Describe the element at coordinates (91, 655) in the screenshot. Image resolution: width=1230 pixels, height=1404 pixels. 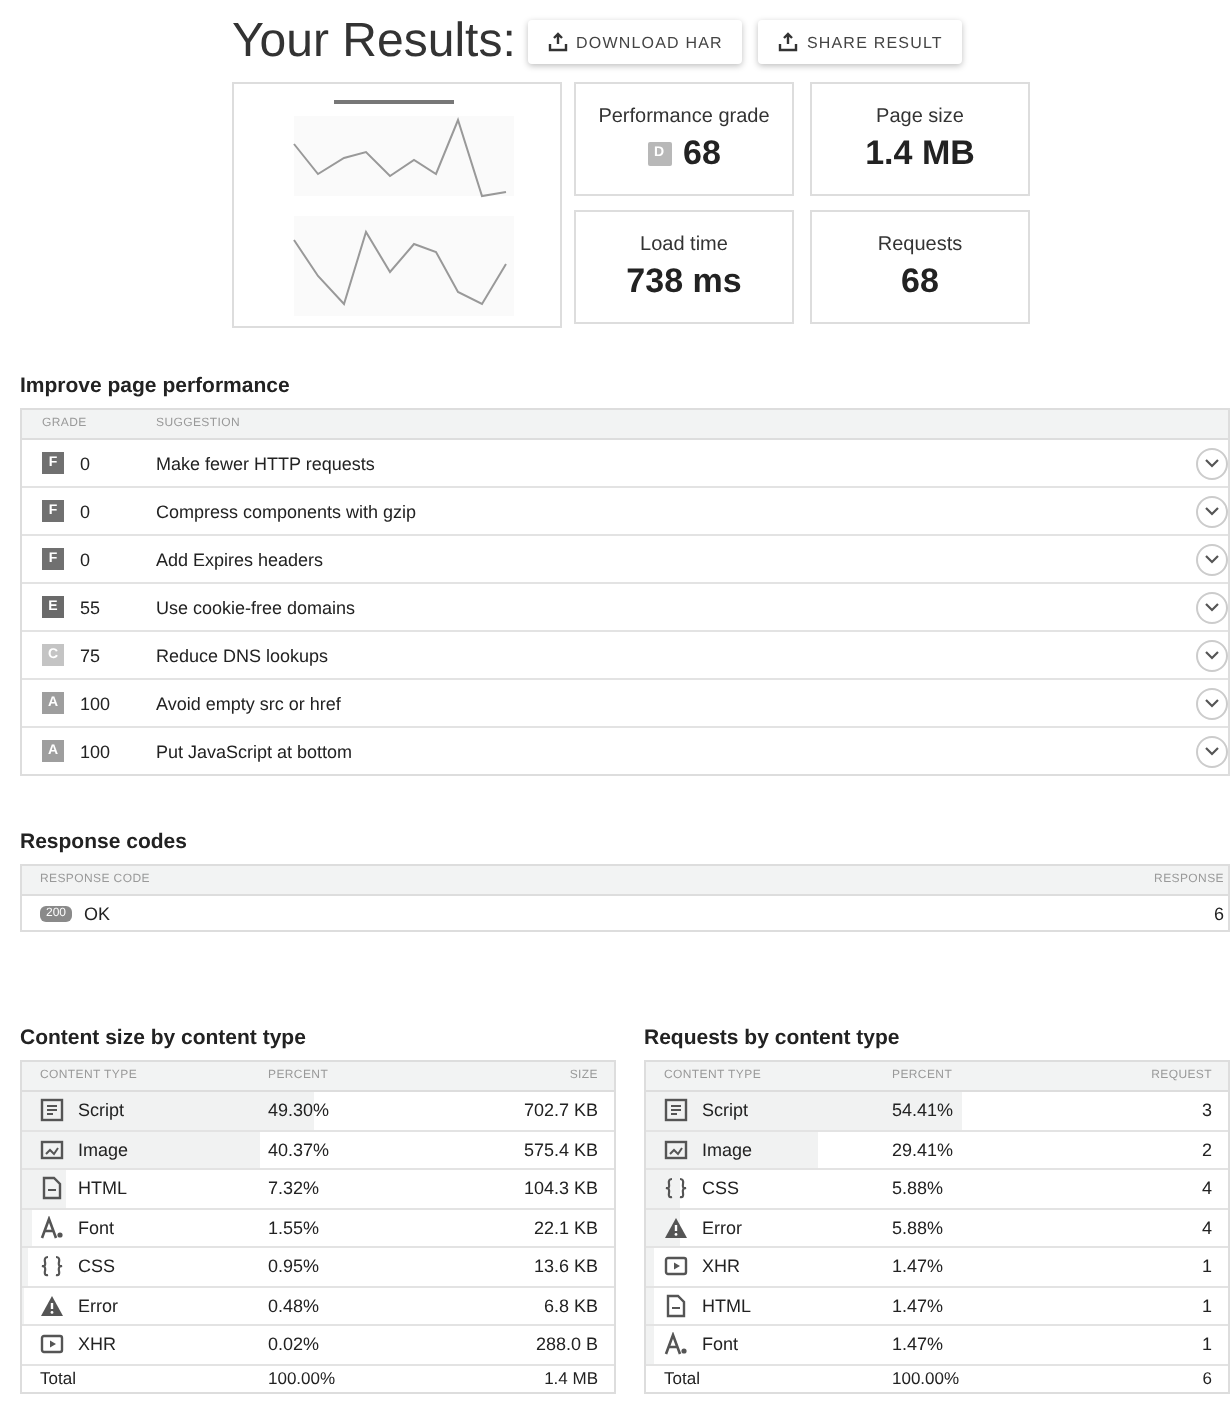
I see `grade-score: 75` at that location.